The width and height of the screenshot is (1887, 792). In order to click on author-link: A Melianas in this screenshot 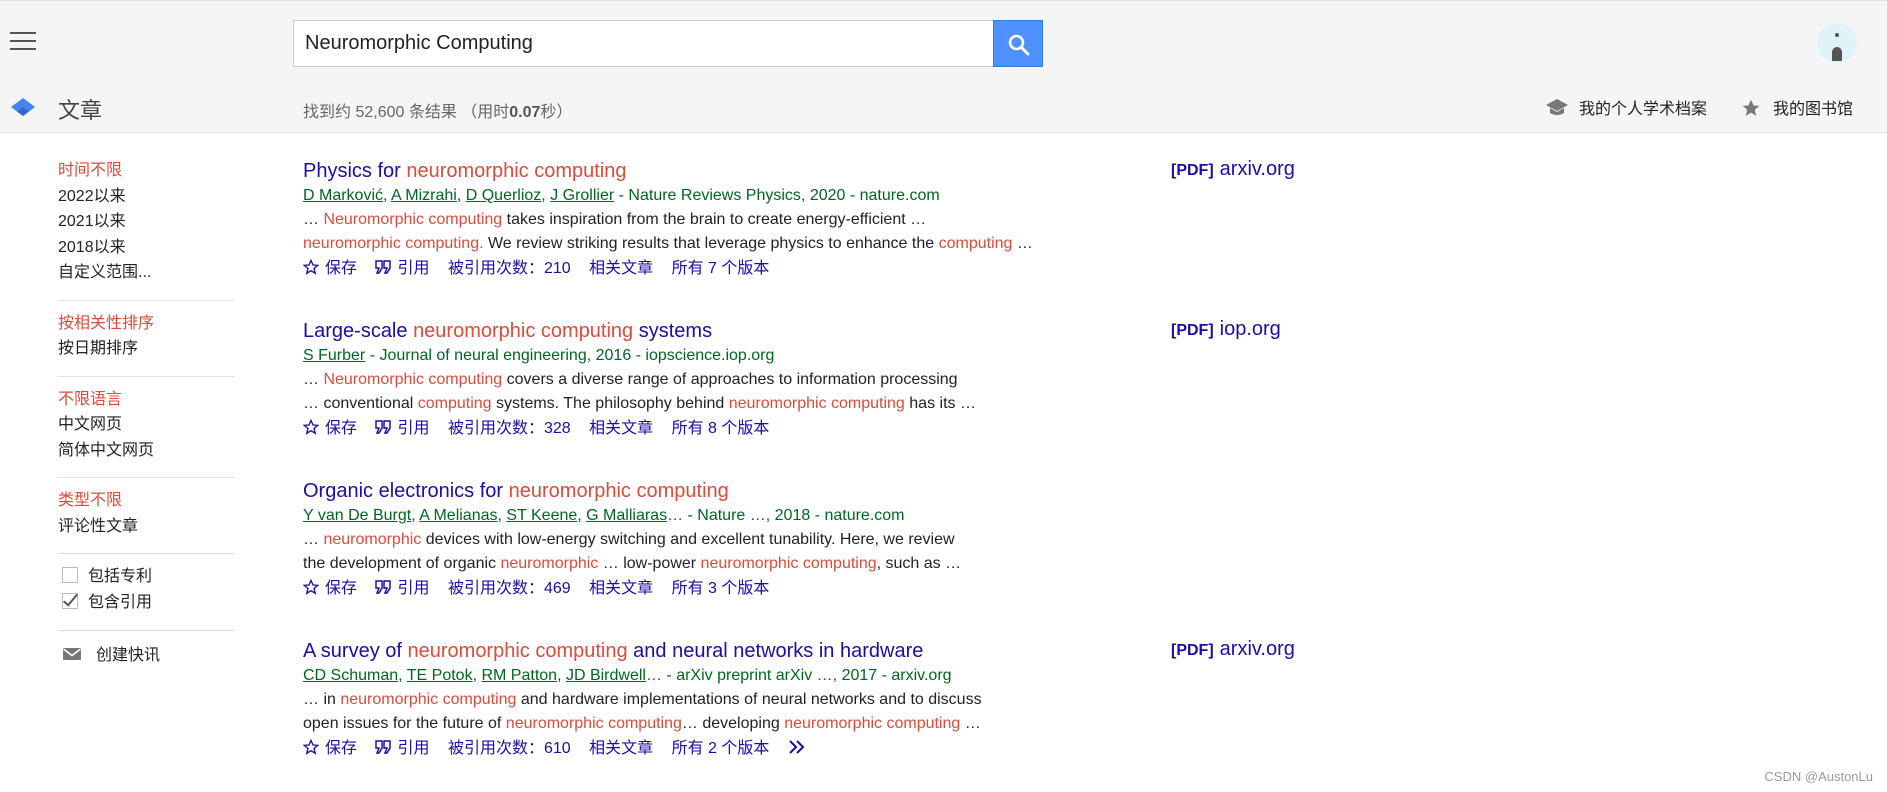, I will do `click(458, 515)`.